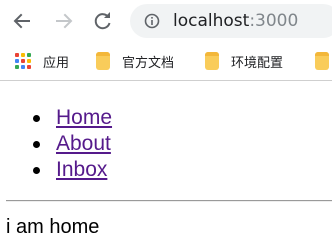 The width and height of the screenshot is (332, 250). Describe the element at coordinates (152, 21) in the screenshot. I see `info-icon` at that location.